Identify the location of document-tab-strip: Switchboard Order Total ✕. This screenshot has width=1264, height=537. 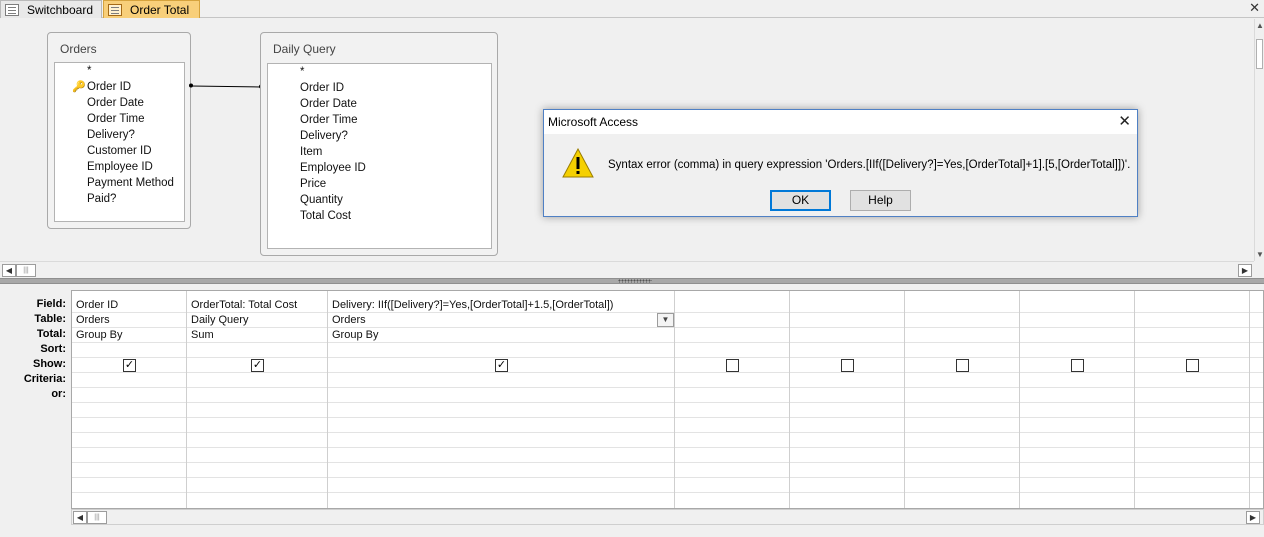
(632, 9).